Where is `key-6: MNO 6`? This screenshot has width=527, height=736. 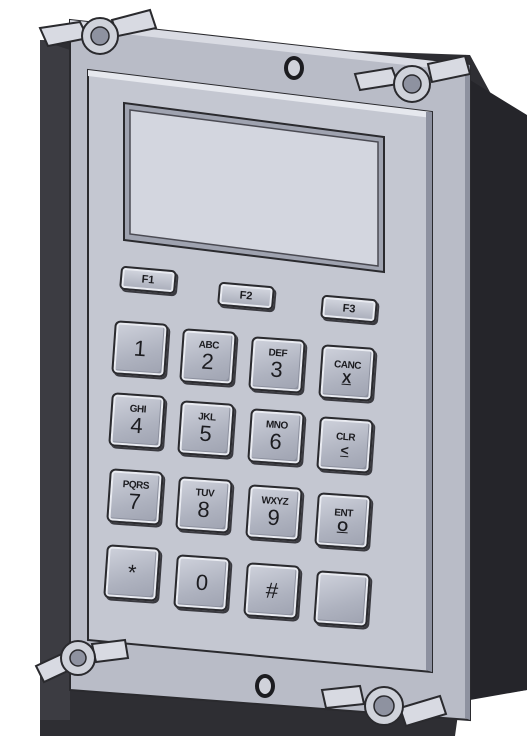
key-6: MNO 6 is located at coordinates (276, 437).